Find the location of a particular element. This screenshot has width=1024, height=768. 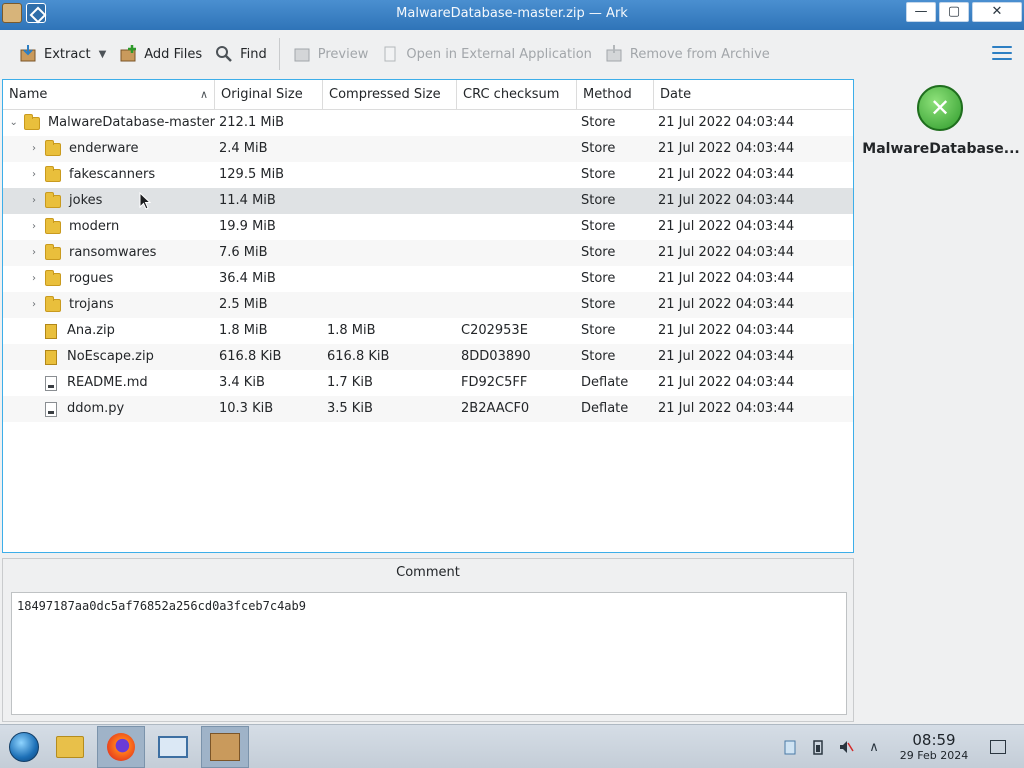

battery-icon is located at coordinates (818, 747).